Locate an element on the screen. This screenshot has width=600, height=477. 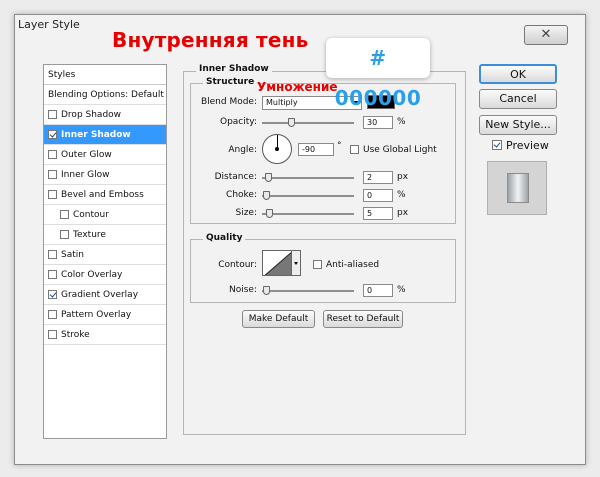
style-item-inner-shadow: Inner Shadow is located at coordinates (105, 135).